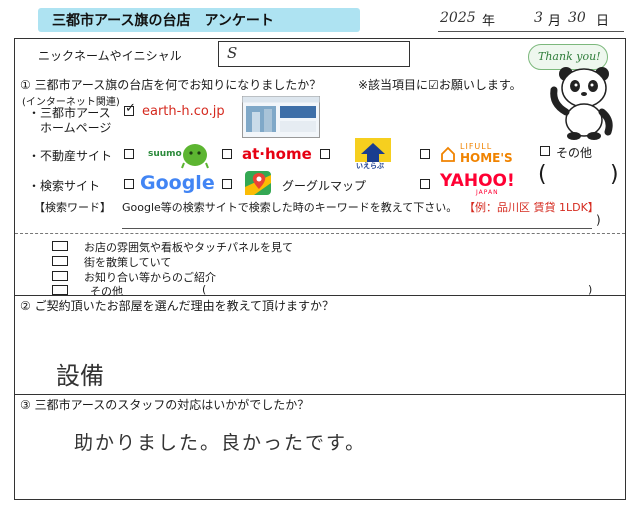  What do you see at coordinates (129, 184) in the screenshot?
I see `google-checkbox` at bounding box center [129, 184].